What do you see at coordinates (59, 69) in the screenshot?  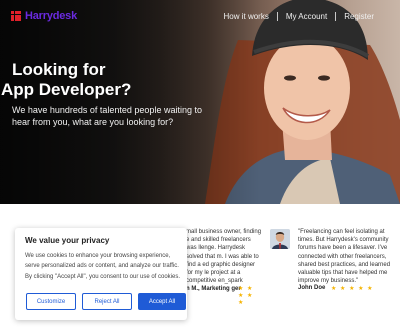 I see `hero-title-line1: Looking for` at bounding box center [59, 69].